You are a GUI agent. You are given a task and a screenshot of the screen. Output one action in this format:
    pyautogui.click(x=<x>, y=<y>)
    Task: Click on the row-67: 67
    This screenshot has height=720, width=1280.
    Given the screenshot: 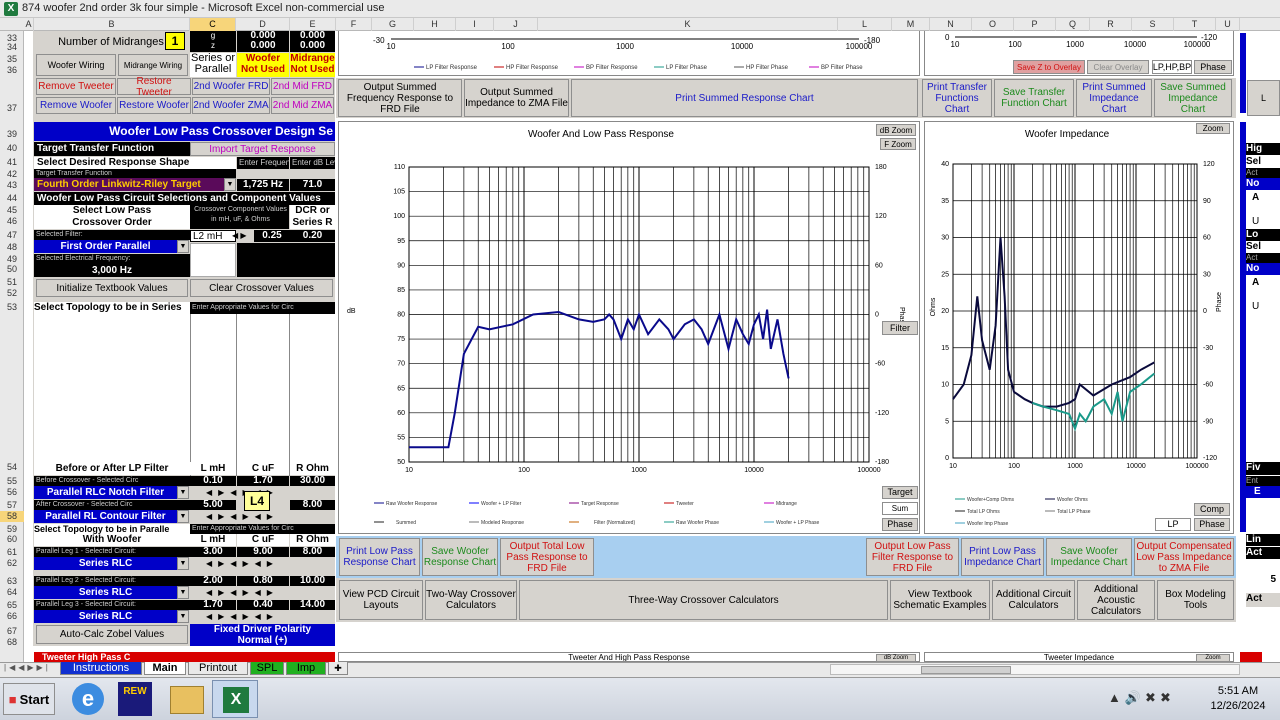 What is the action you would take?
    pyautogui.click(x=12, y=631)
    